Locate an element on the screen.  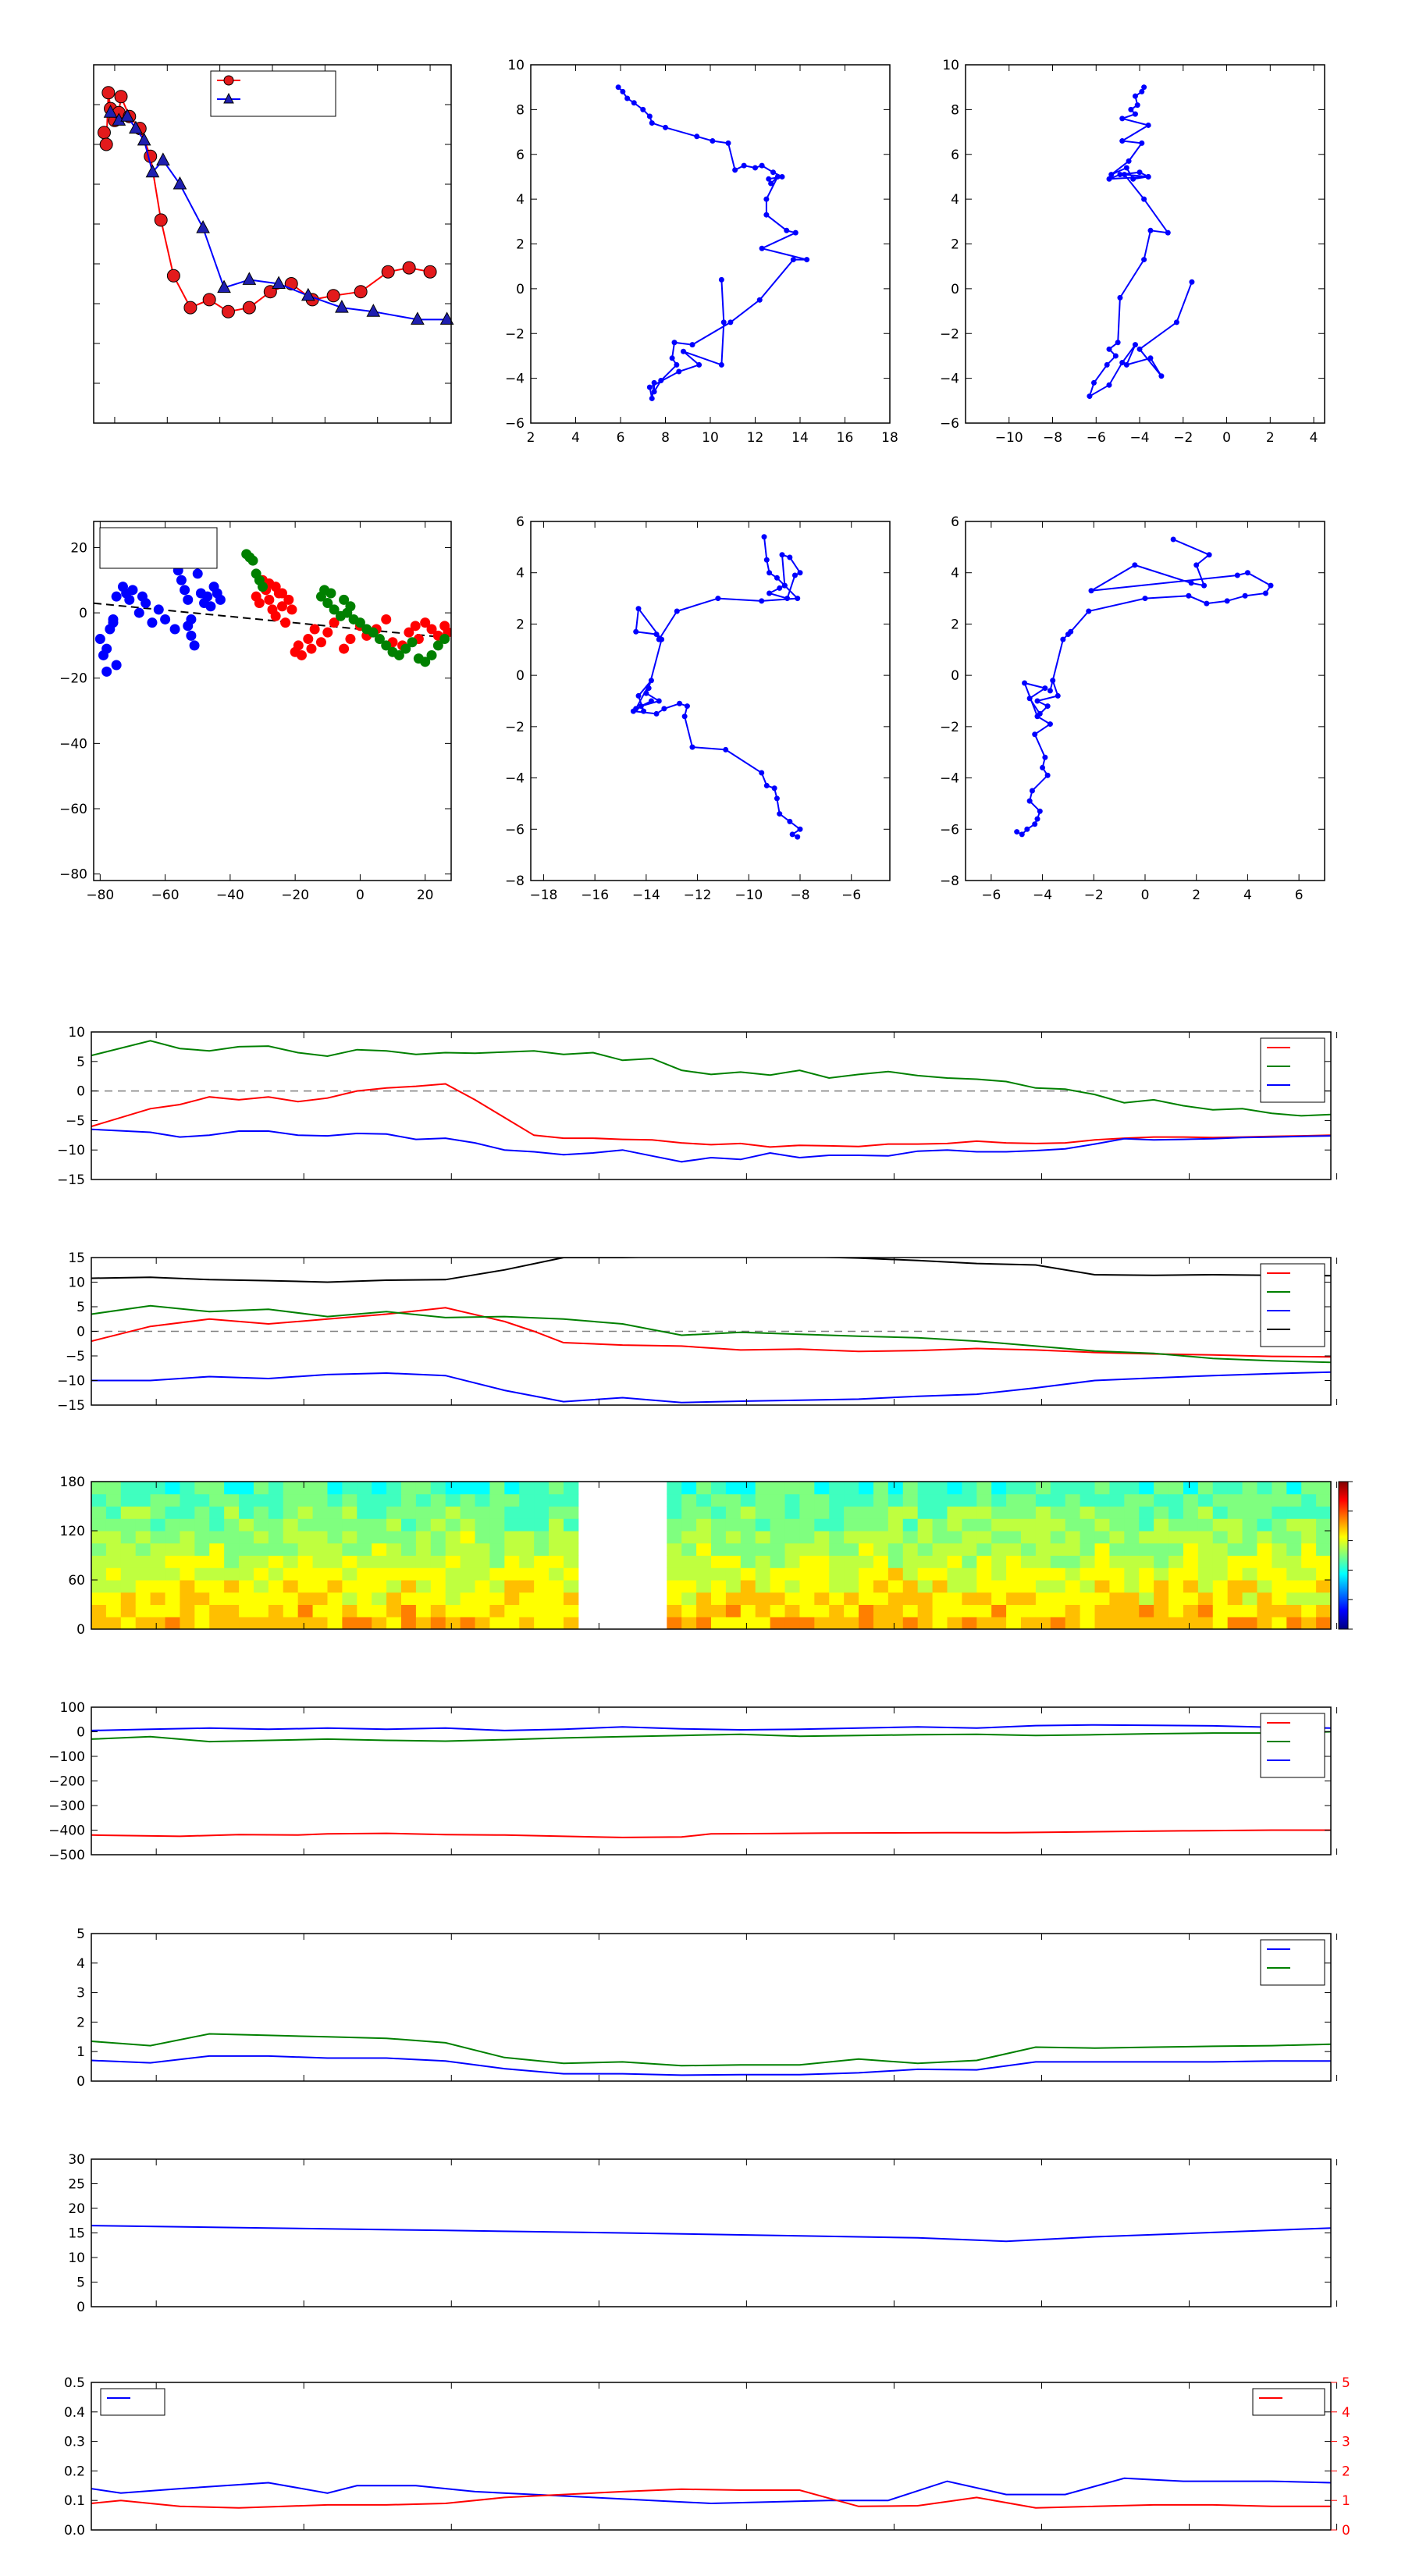
chart-magnetic-field-fr: −15 −10 −5 0 5 10 15 is located at coordinates (697, 1332).